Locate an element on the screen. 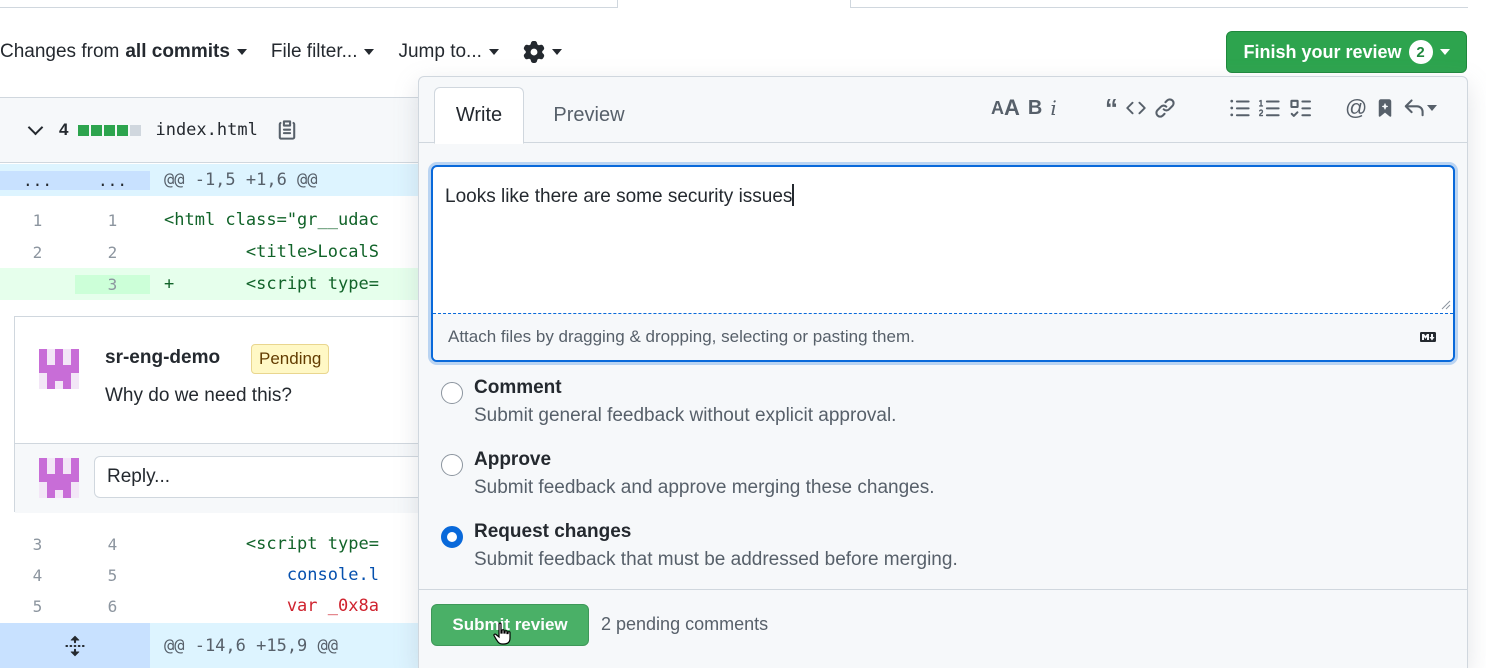  pending-count-badge: 2 is located at coordinates (1420, 52).